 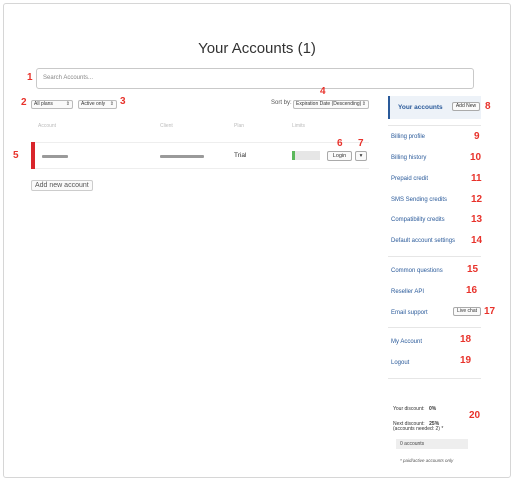 What do you see at coordinates (466, 360) in the screenshot?
I see `marker-19: 19` at bounding box center [466, 360].